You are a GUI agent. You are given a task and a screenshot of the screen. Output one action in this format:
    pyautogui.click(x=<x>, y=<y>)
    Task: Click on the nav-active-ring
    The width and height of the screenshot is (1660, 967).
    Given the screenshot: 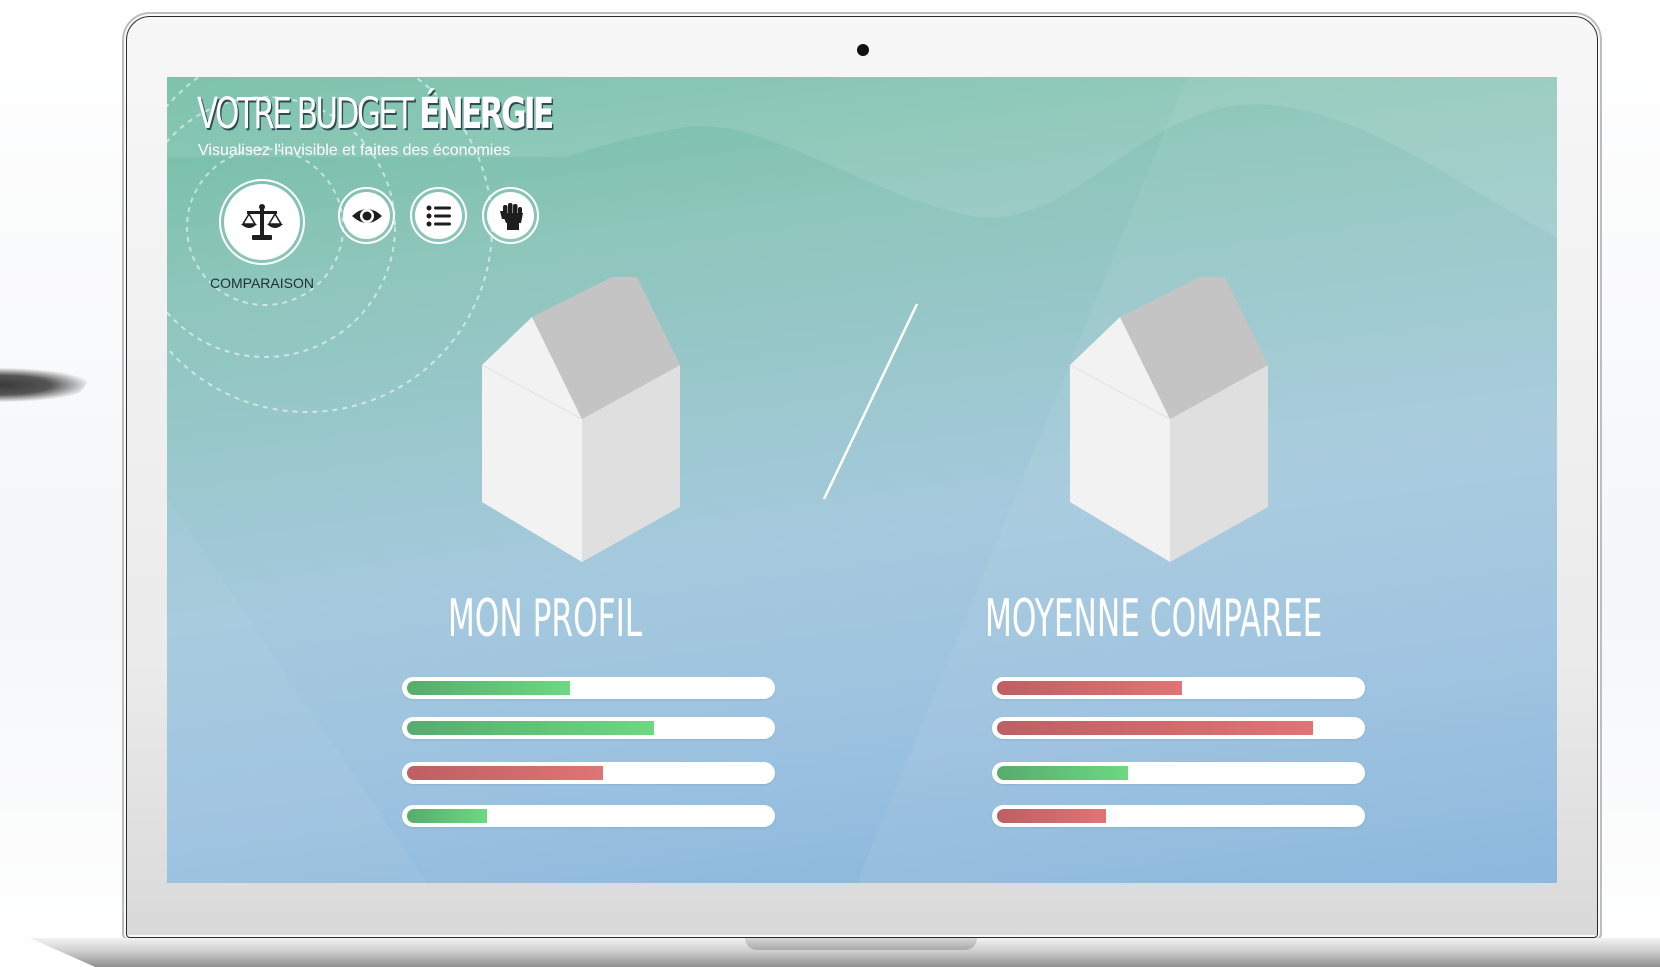 What is the action you would take?
    pyautogui.click(x=262, y=222)
    